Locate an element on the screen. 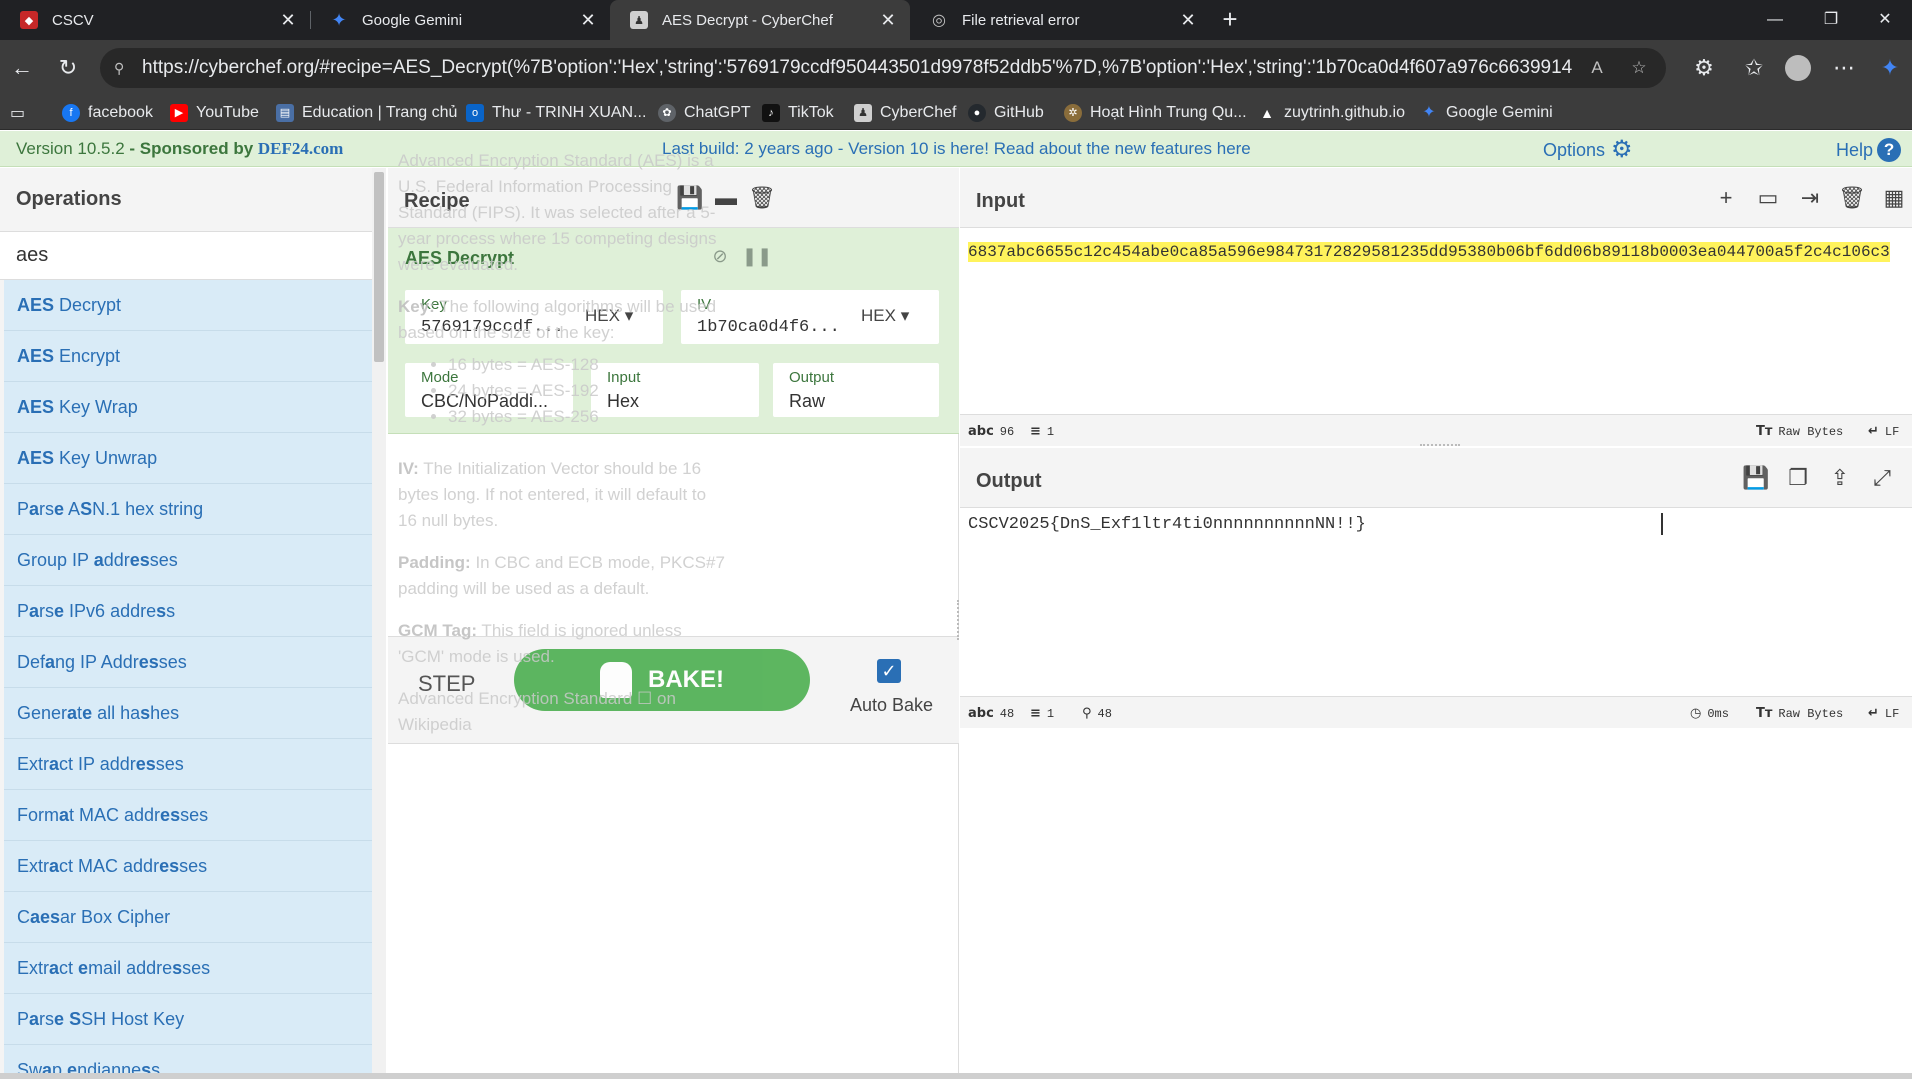 The height and width of the screenshot is (1079, 1912). disable-operation-icon: ⊘ is located at coordinates (720, 256).